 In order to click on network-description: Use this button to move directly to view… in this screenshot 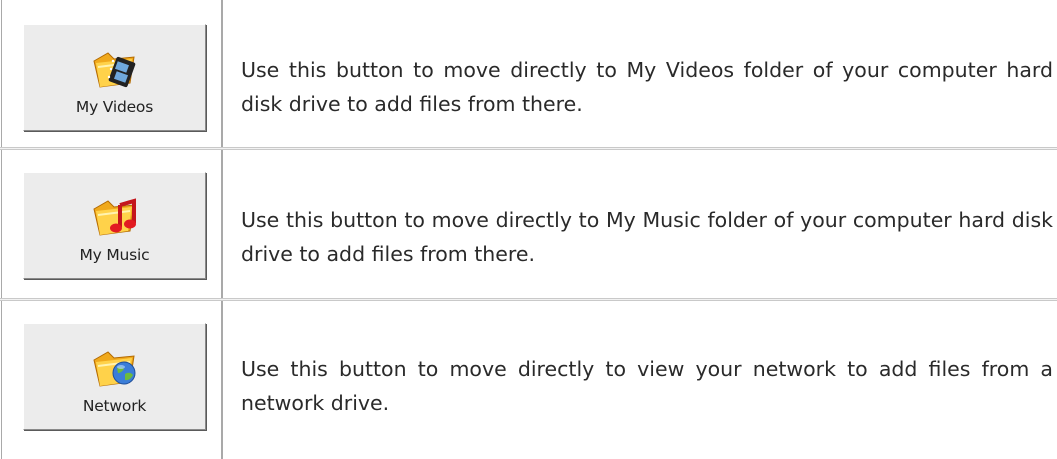, I will do `click(647, 386)`.